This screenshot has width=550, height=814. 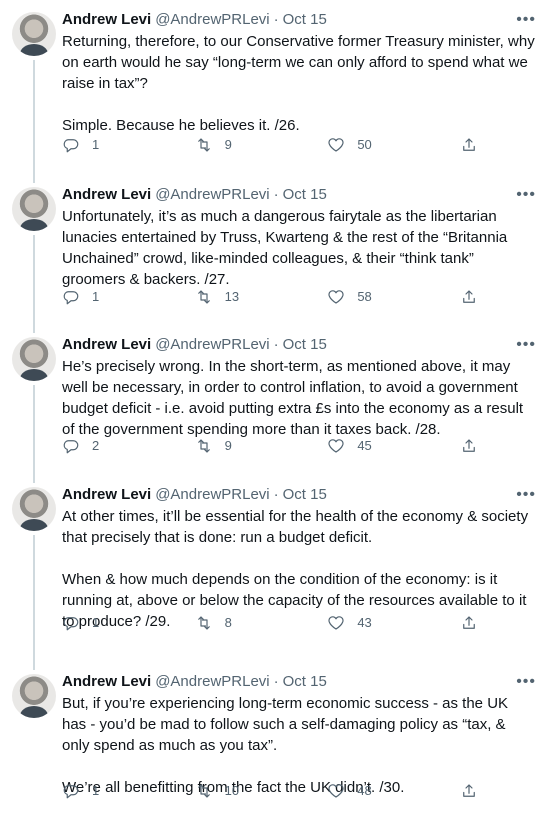 I want to click on like-count: 43, so click(x=364, y=622).